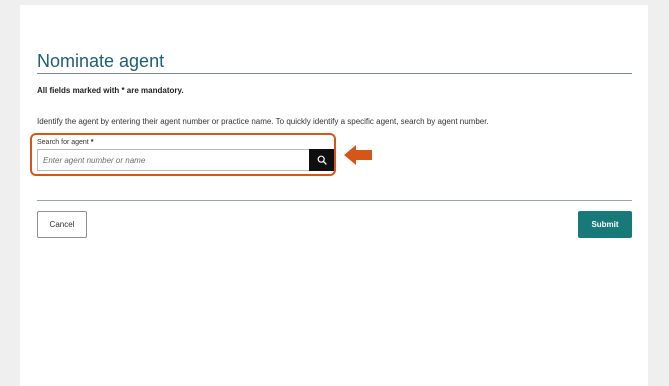  I want to click on left-arrow-icon, so click(358, 155).